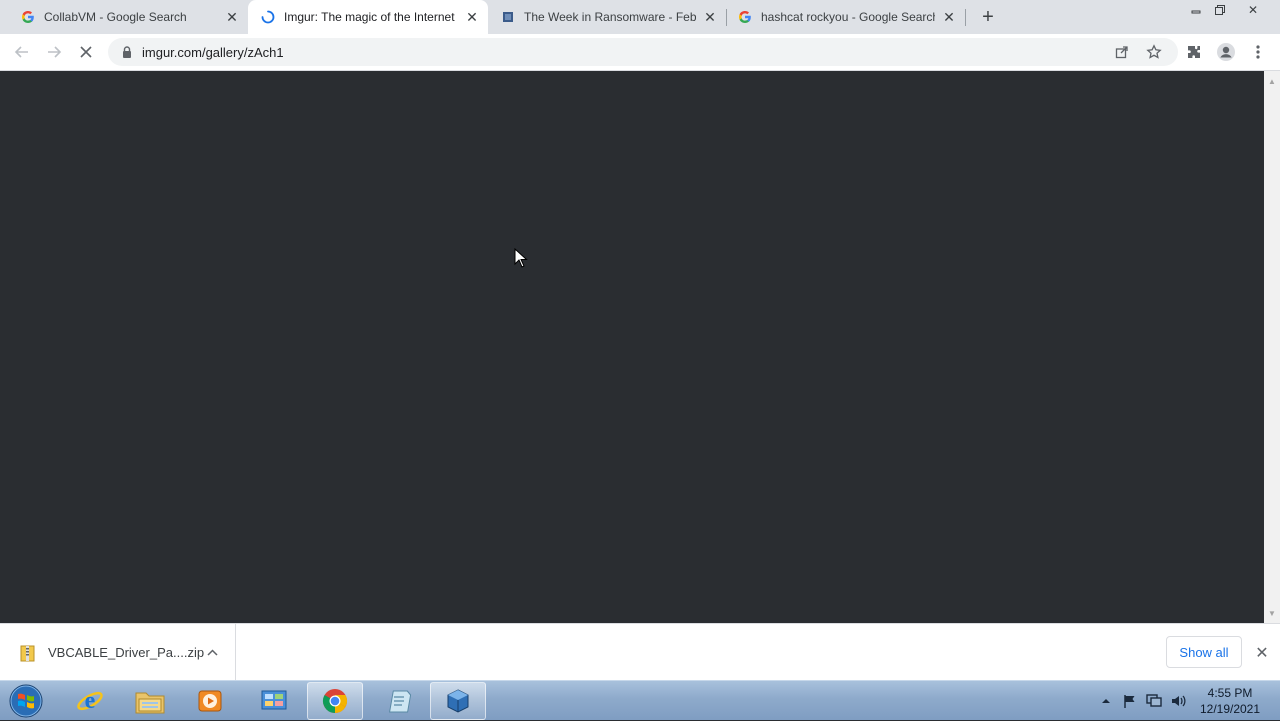 This screenshot has height=721, width=1280. What do you see at coordinates (458, 701) in the screenshot?
I see `virtualbox-icon` at bounding box center [458, 701].